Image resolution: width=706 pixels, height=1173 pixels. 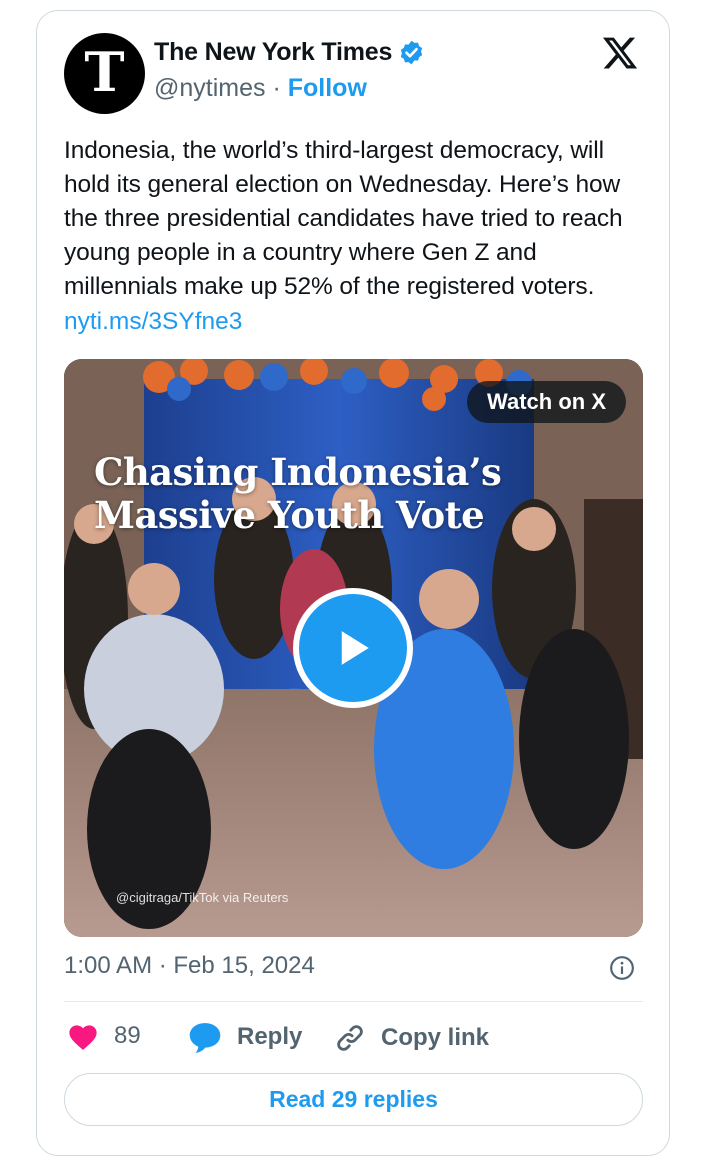 I want to click on tweet-link: nyti.ms/3SYfne3, so click(x=153, y=322).